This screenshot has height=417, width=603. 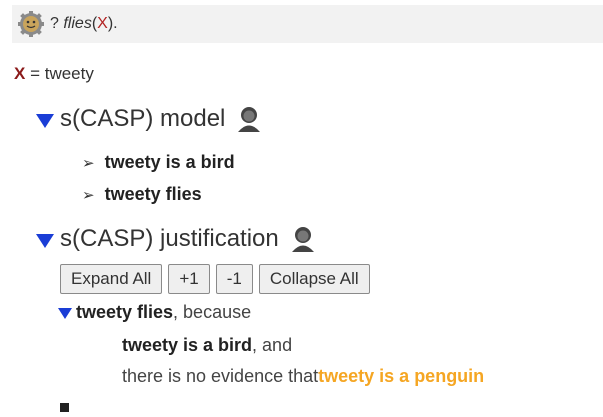 I want to click on justification-child: tweety is a bird, and, so click(x=207, y=345).